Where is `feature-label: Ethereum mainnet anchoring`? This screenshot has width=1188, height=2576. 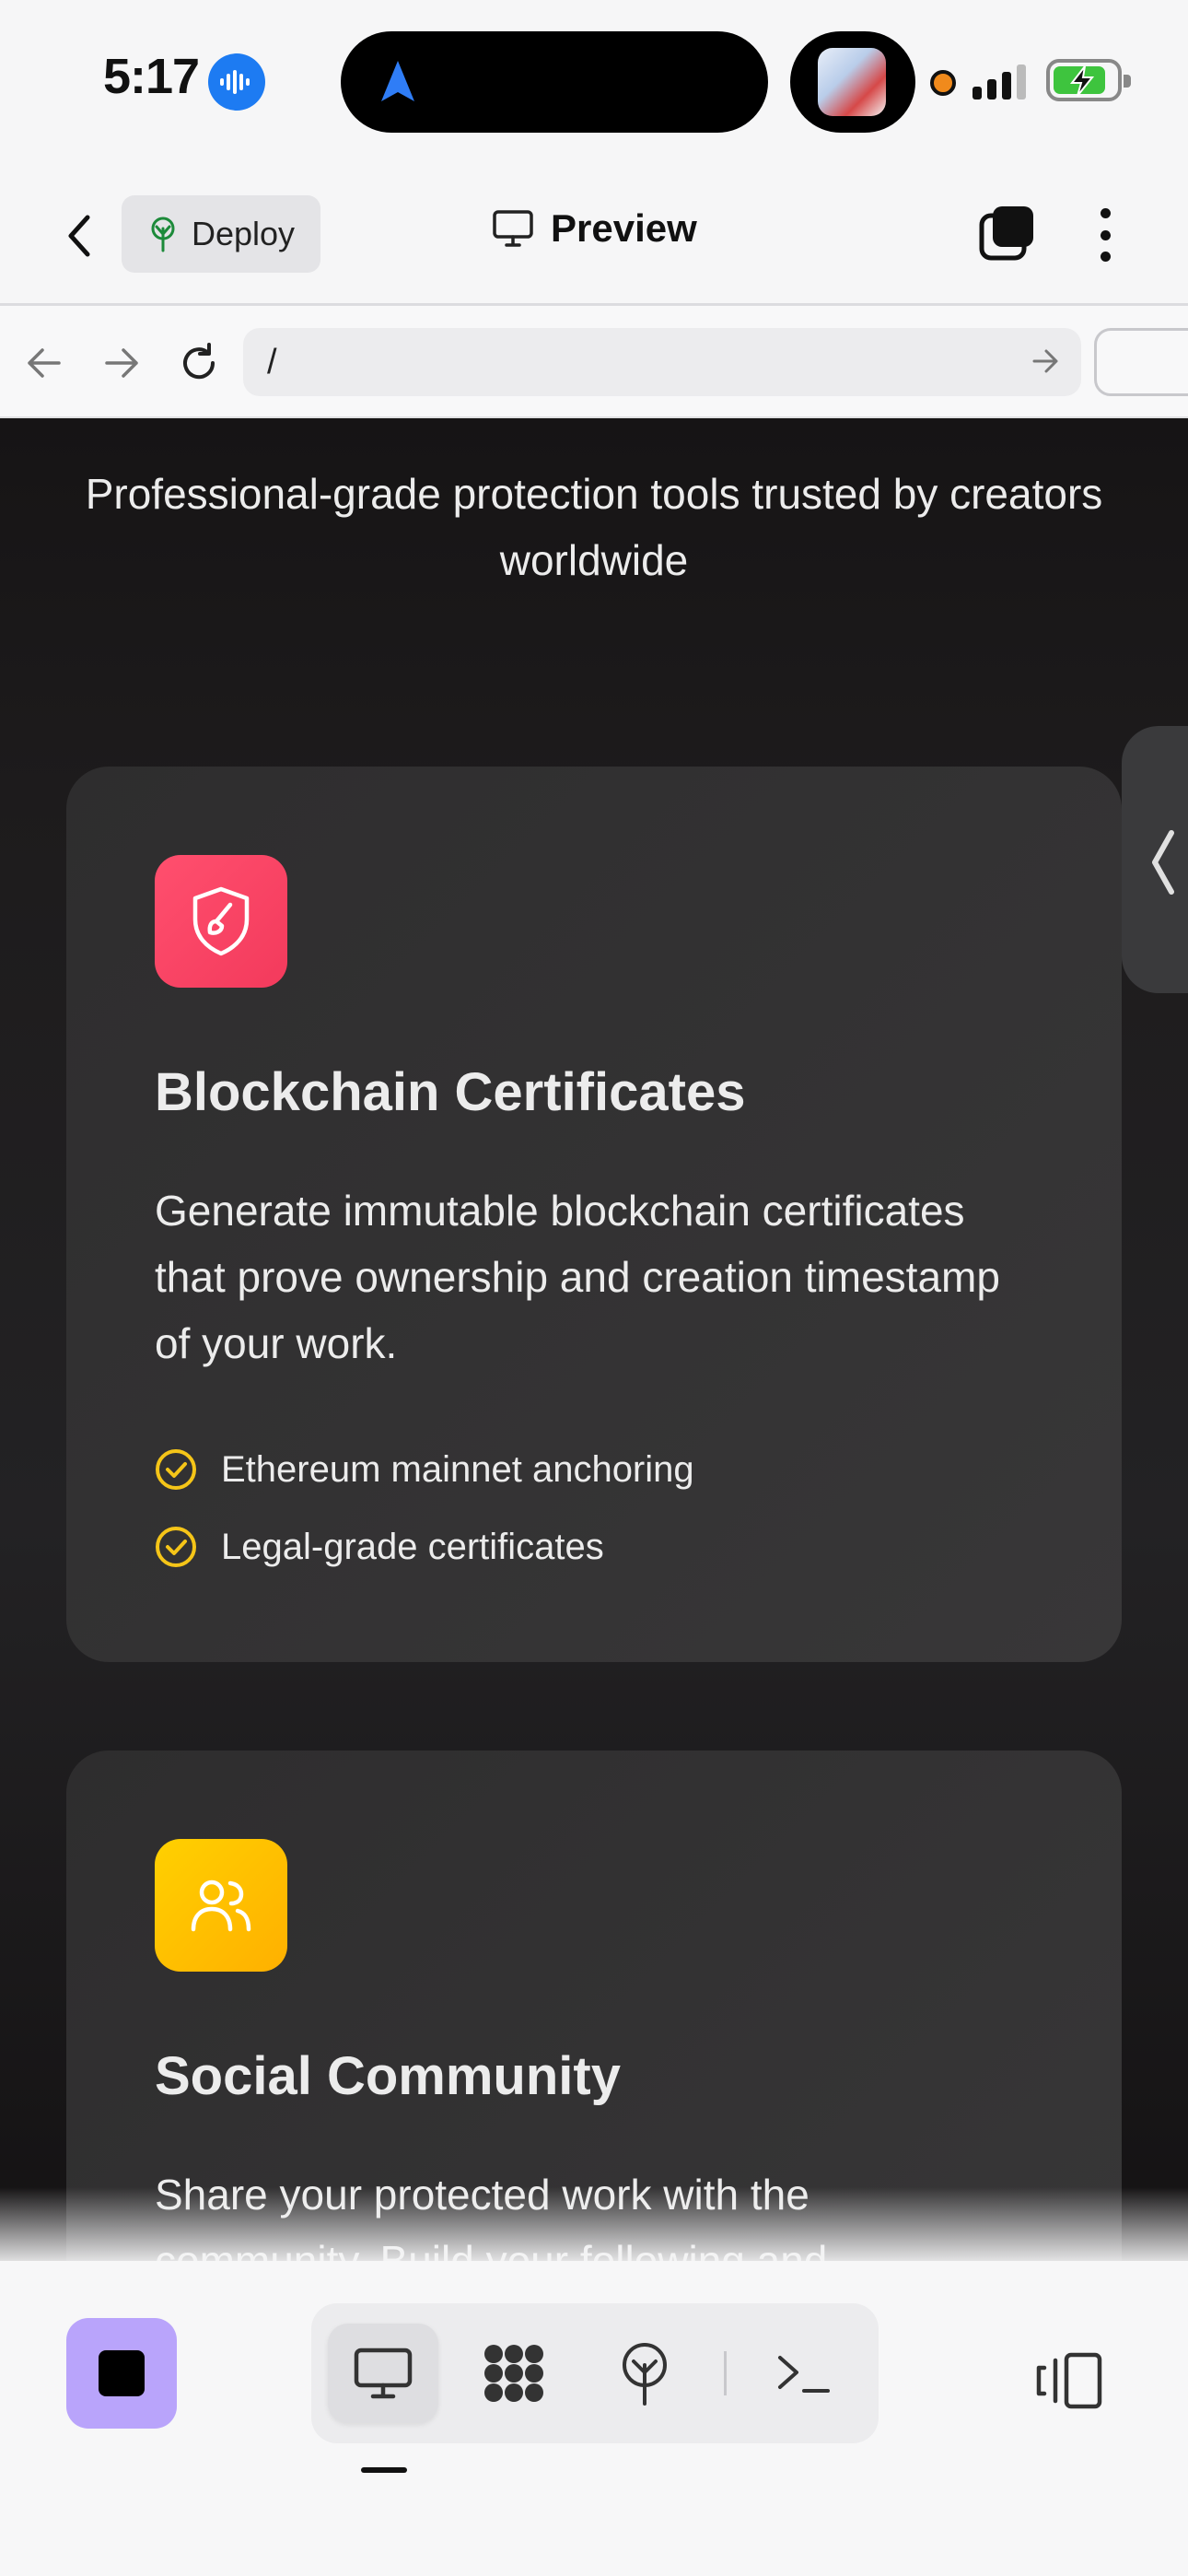
feature-label: Ethereum mainnet anchoring is located at coordinates (457, 1469).